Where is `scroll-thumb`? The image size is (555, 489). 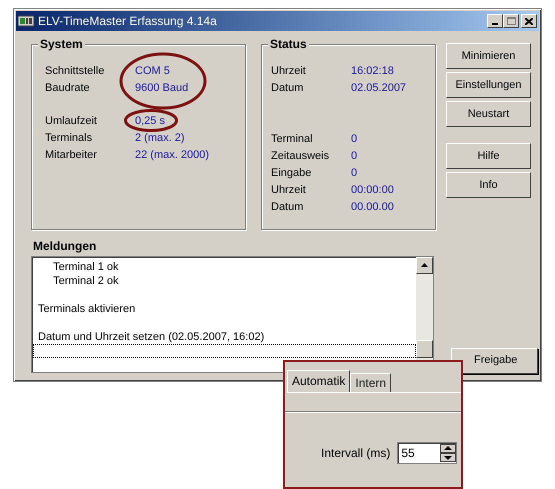
scroll-thumb is located at coordinates (424, 349).